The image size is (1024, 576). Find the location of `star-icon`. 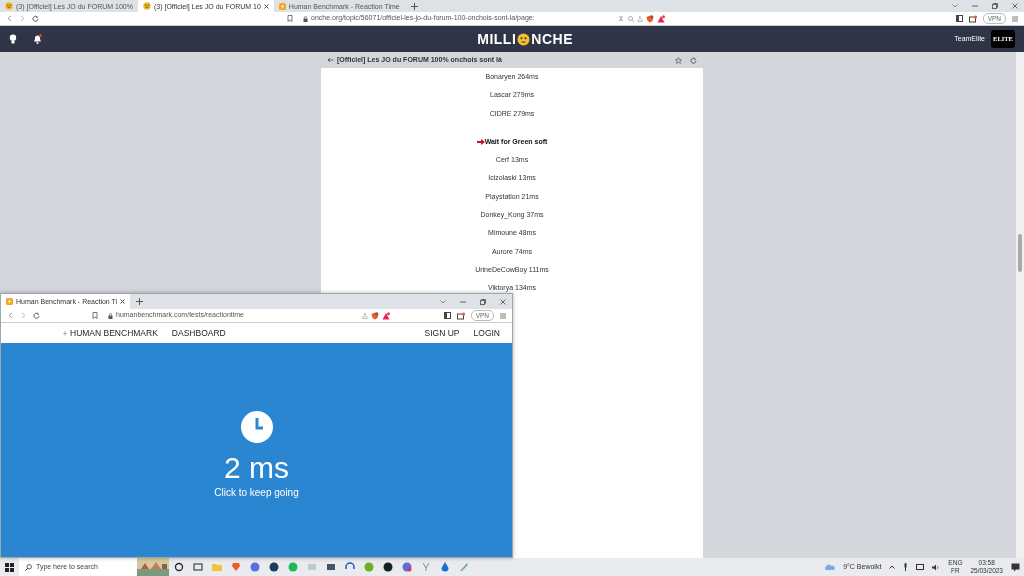

star-icon is located at coordinates (678, 60).